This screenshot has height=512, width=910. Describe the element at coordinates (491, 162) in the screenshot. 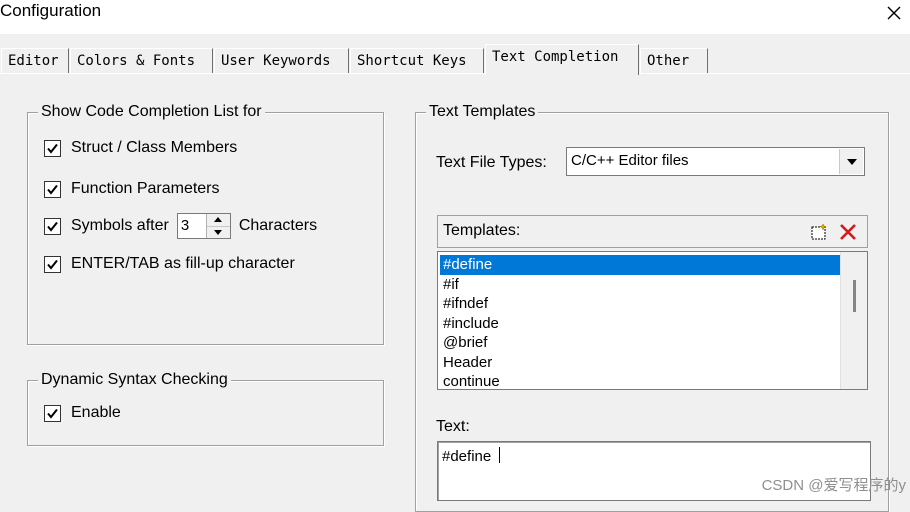

I see `file-types-label: Text File Types:` at that location.